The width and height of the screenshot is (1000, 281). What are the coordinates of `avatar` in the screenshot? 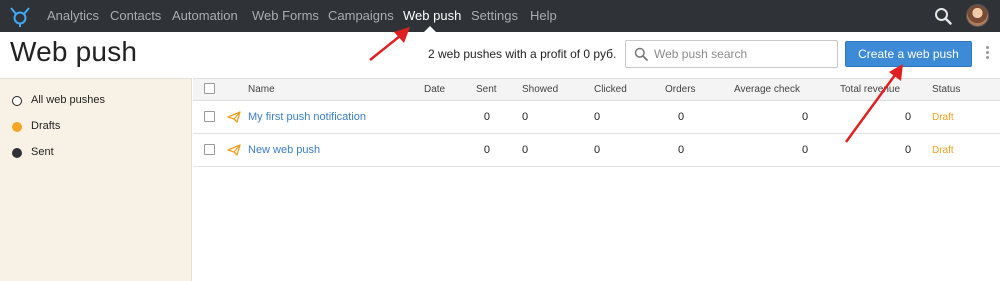 It's located at (977, 15).